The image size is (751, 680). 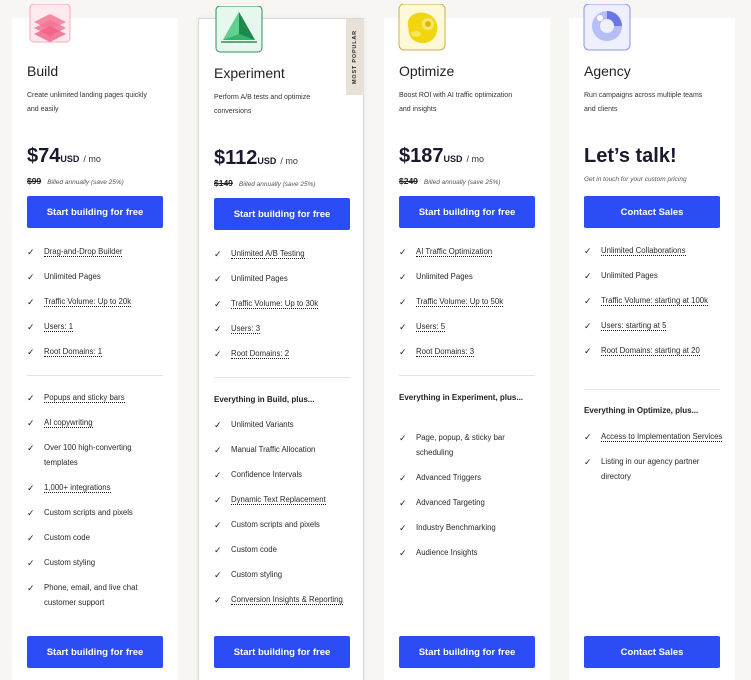 What do you see at coordinates (445, 352) in the screenshot?
I see `feature-tooltip-link: Root Domains: 3` at bounding box center [445, 352].